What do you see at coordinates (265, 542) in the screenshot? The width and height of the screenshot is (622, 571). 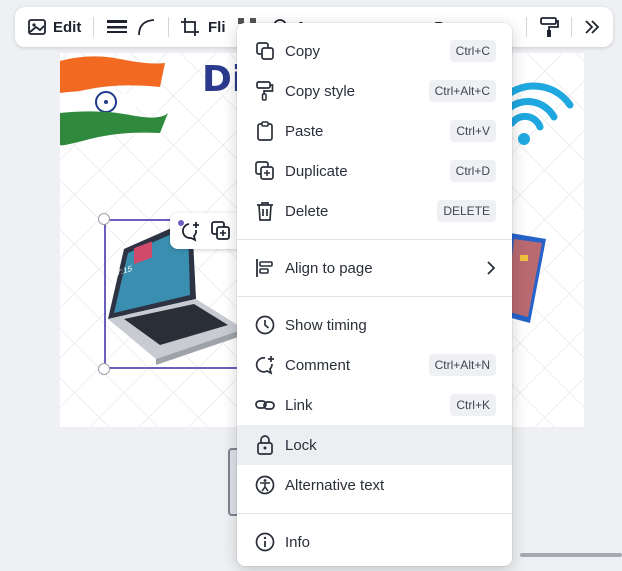 I see `info-icon` at bounding box center [265, 542].